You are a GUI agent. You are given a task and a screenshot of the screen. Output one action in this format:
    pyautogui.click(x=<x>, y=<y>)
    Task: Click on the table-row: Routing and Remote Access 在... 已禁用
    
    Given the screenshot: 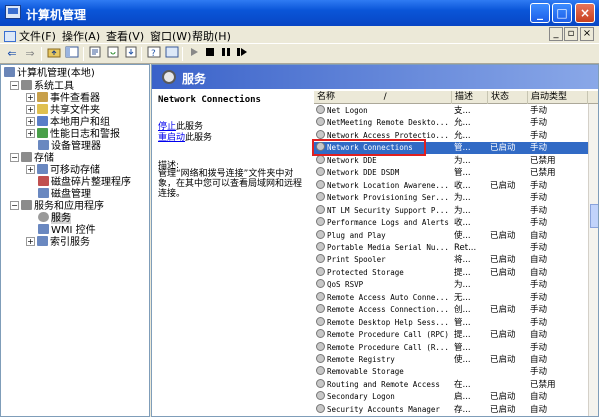 What is the action you would take?
    pyautogui.click(x=456, y=384)
    